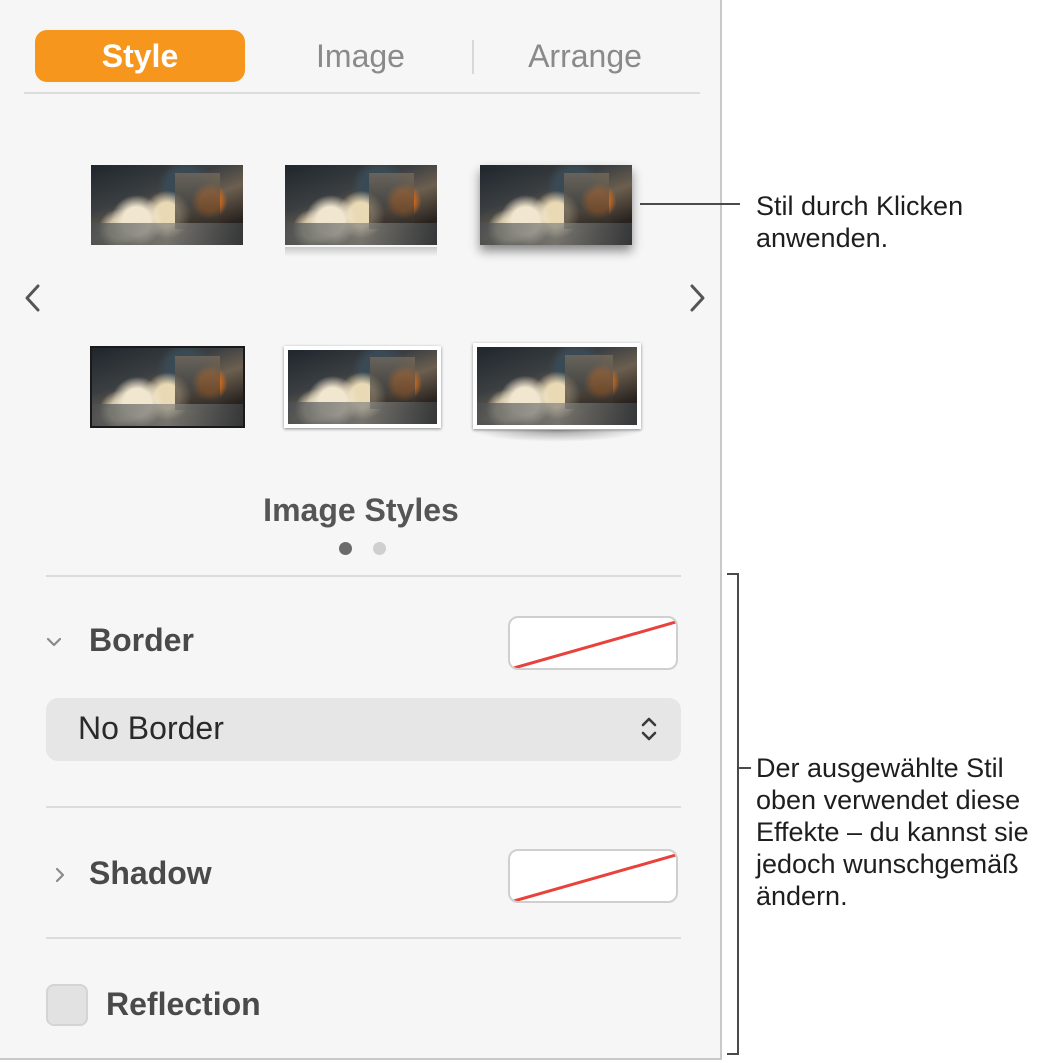  Describe the element at coordinates (361, 205) in the screenshot. I see `image-style-reflection` at that location.